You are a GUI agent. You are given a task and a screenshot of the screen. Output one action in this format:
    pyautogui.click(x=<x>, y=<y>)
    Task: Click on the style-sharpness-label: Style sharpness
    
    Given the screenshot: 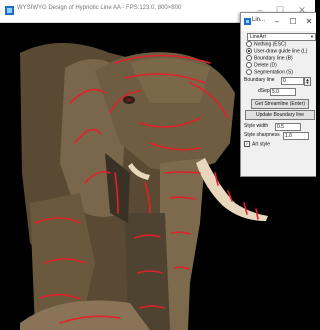 What is the action you would take?
    pyautogui.click(x=262, y=135)
    